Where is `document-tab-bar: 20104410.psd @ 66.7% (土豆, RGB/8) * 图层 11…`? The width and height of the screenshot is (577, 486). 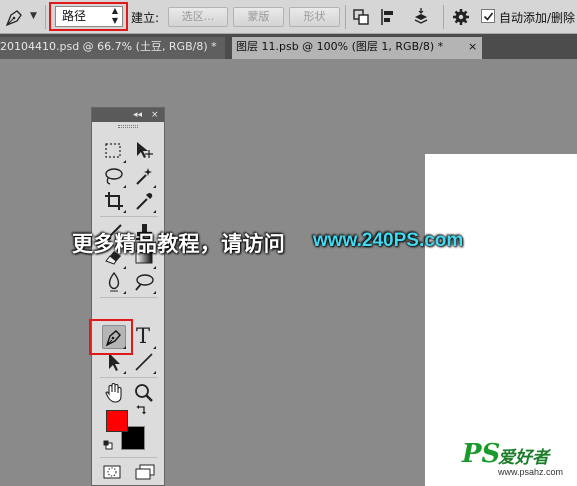
document-tab-bar: 20104410.psd @ 66.7% (土豆, RGB/8) * 图层 11… is located at coordinates (288, 46).